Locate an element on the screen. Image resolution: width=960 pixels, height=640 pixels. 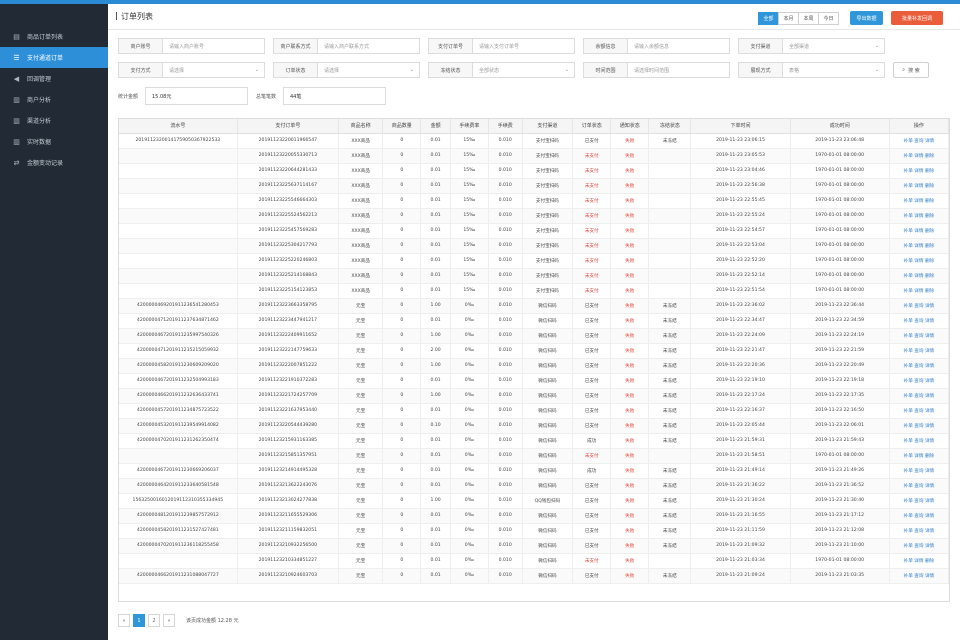
batch-callback-button: 批量补发回调 is located at coordinates (917, 18).